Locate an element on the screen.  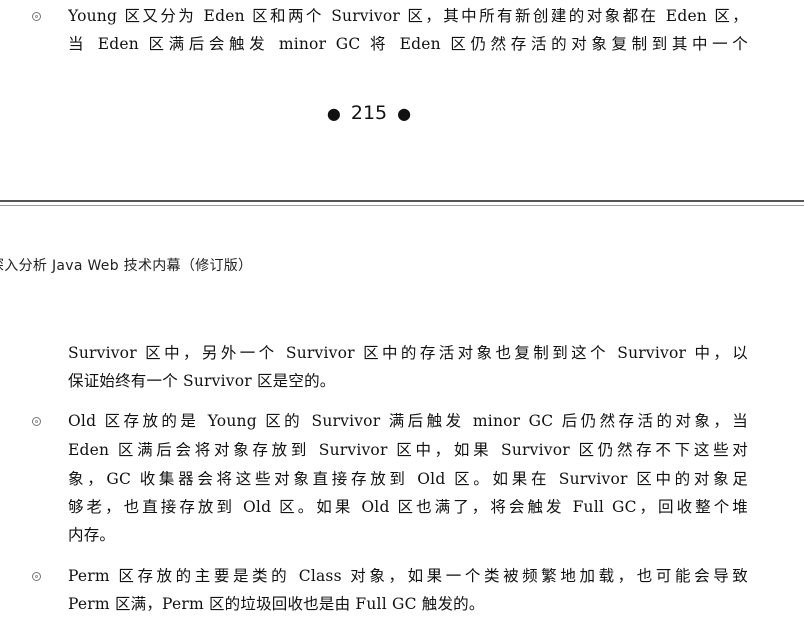
paragraph-line: Perm 区满，Perm 区的垃圾回收也是由 Full GC 触发的。 is located at coordinates (276, 604).